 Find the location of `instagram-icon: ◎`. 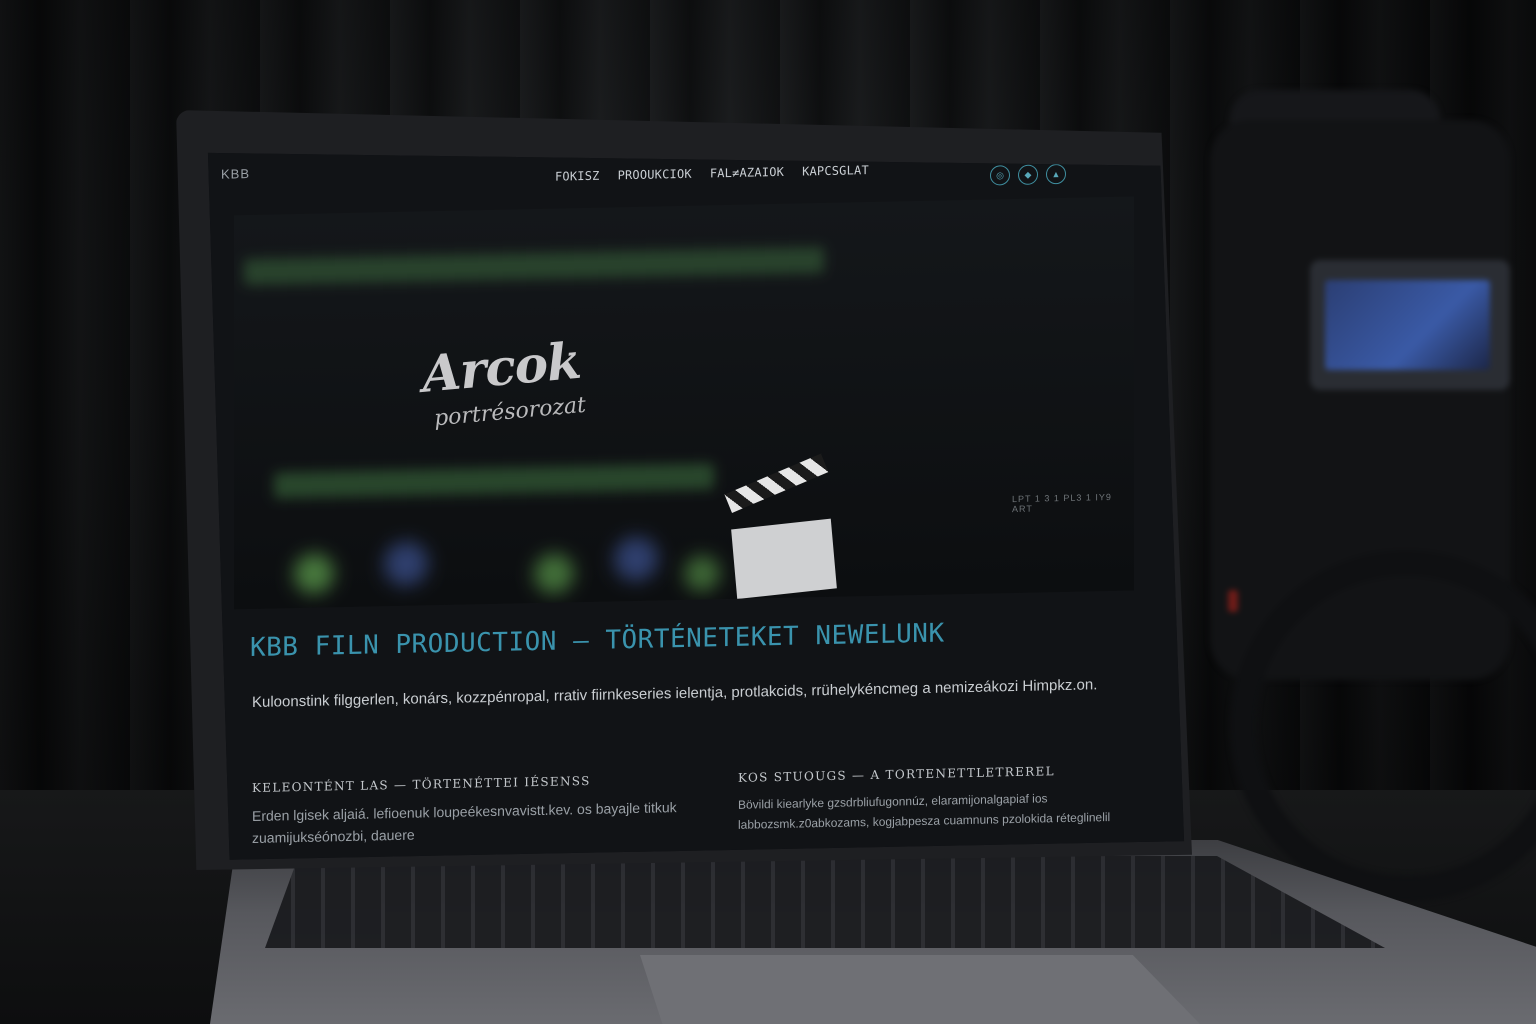

instagram-icon: ◎ is located at coordinates (1000, 175).